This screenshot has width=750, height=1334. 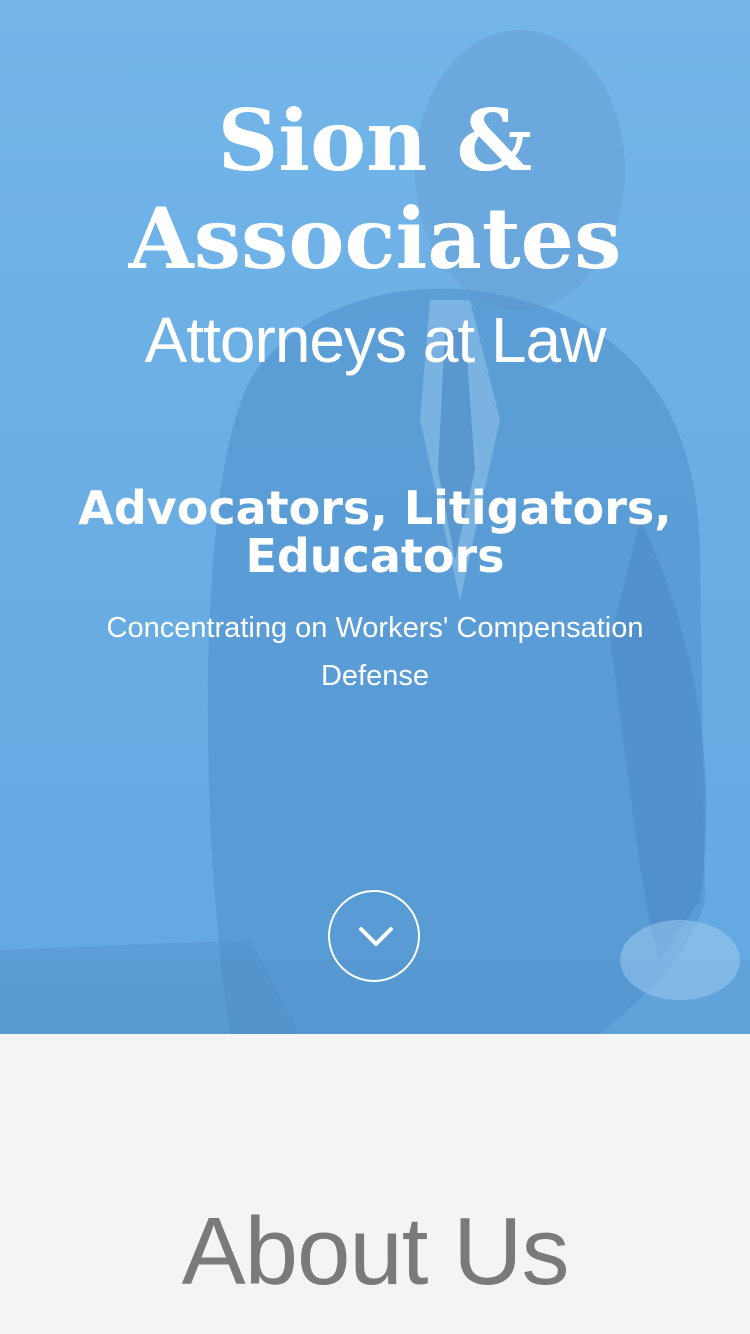 I want to click on chevron-down-icon, so click(x=376, y=936).